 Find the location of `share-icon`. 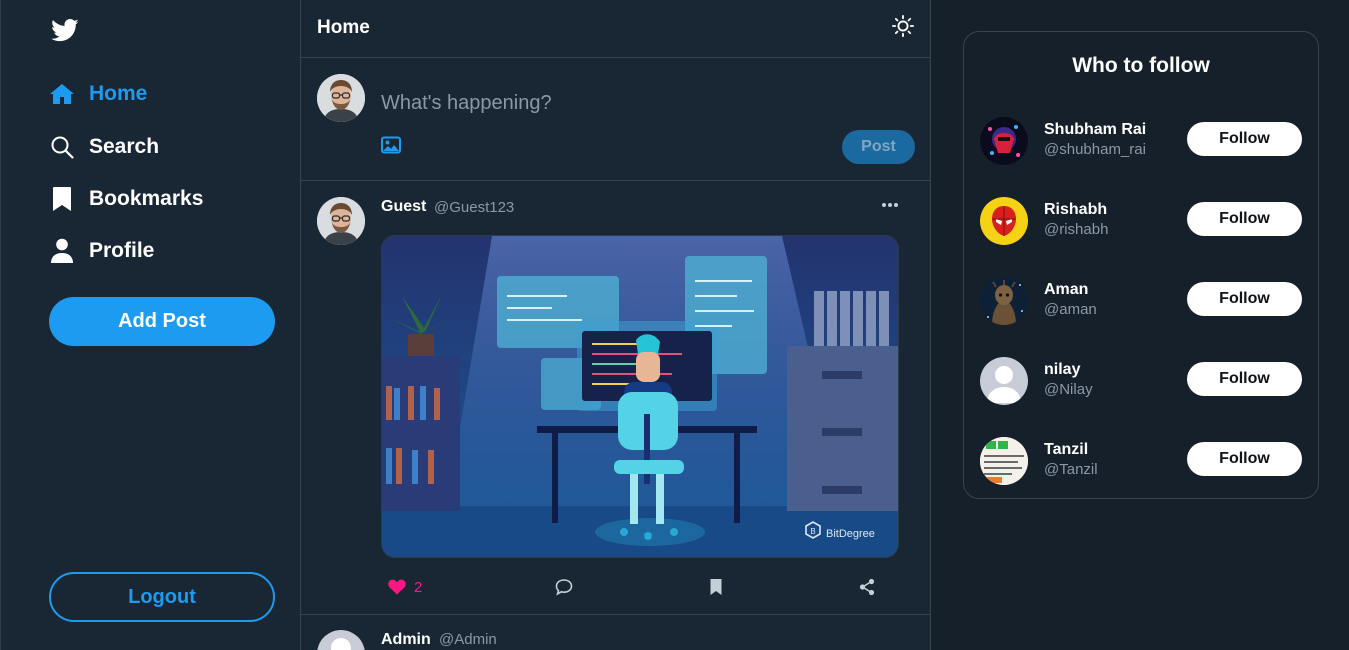

share-icon is located at coordinates (867, 587).